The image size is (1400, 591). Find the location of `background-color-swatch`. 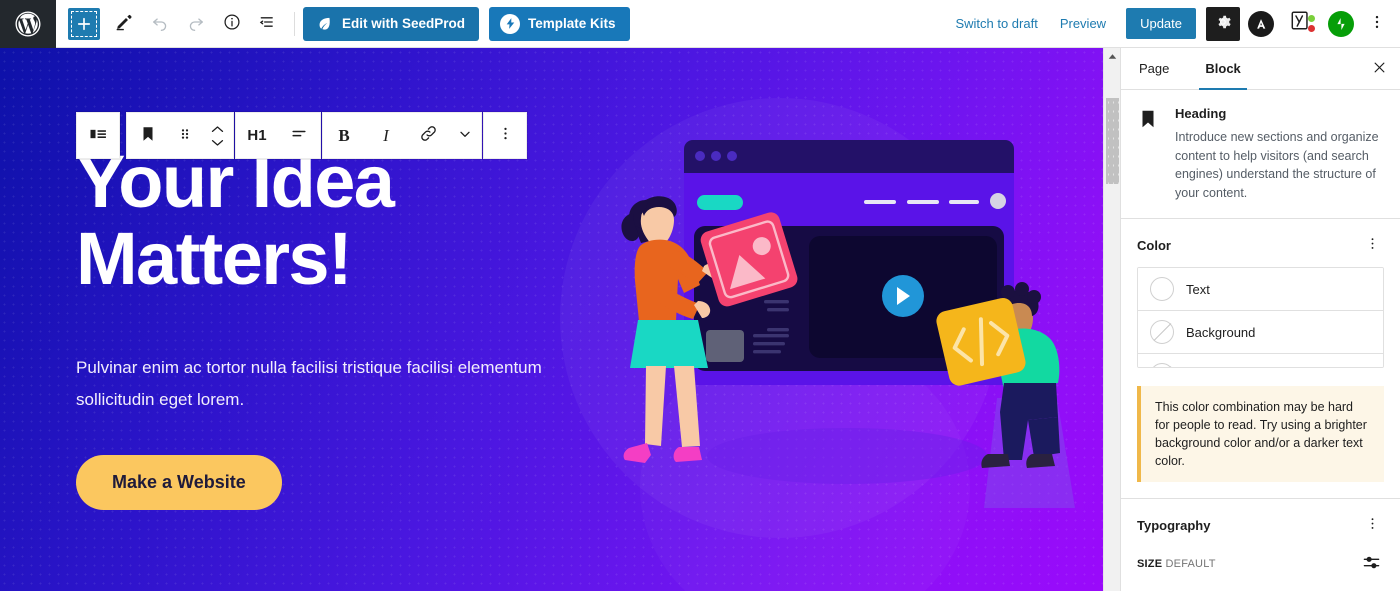

background-color-swatch is located at coordinates (1162, 332).